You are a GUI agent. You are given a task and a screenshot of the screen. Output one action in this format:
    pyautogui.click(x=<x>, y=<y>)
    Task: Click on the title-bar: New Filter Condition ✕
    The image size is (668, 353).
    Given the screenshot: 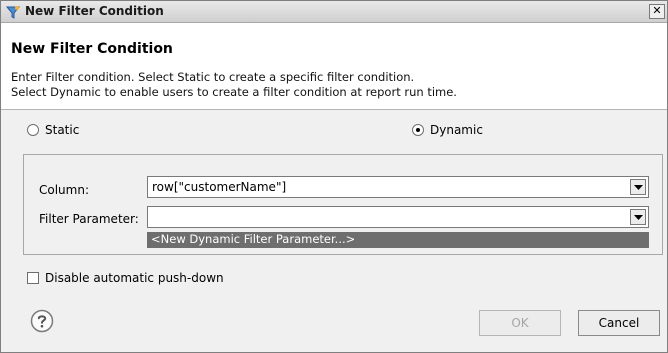 What is the action you would take?
    pyautogui.click(x=334, y=12)
    